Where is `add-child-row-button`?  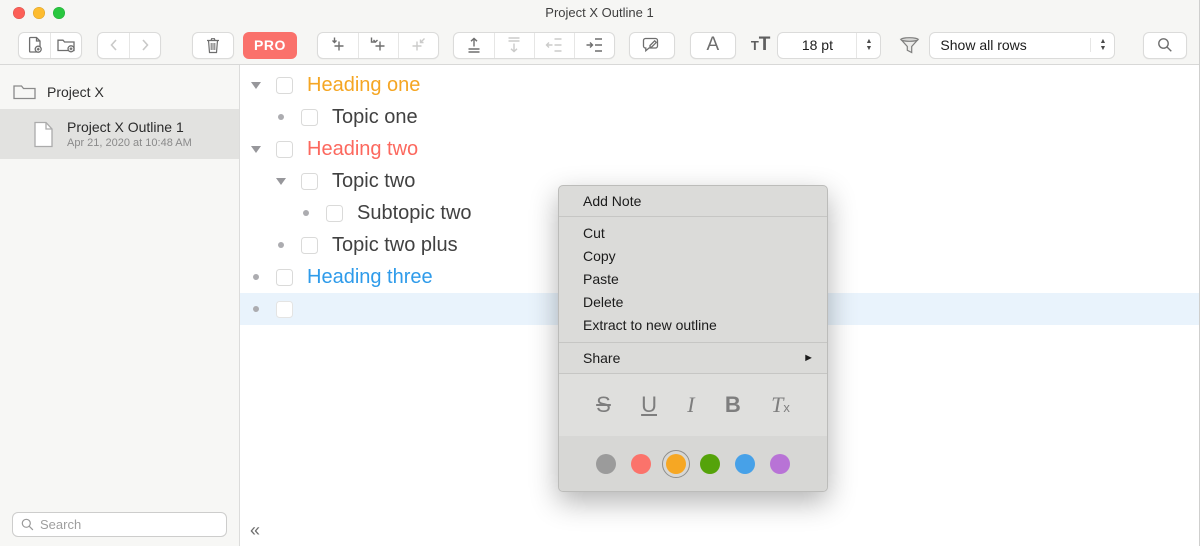 add-child-row-button is located at coordinates (377, 45).